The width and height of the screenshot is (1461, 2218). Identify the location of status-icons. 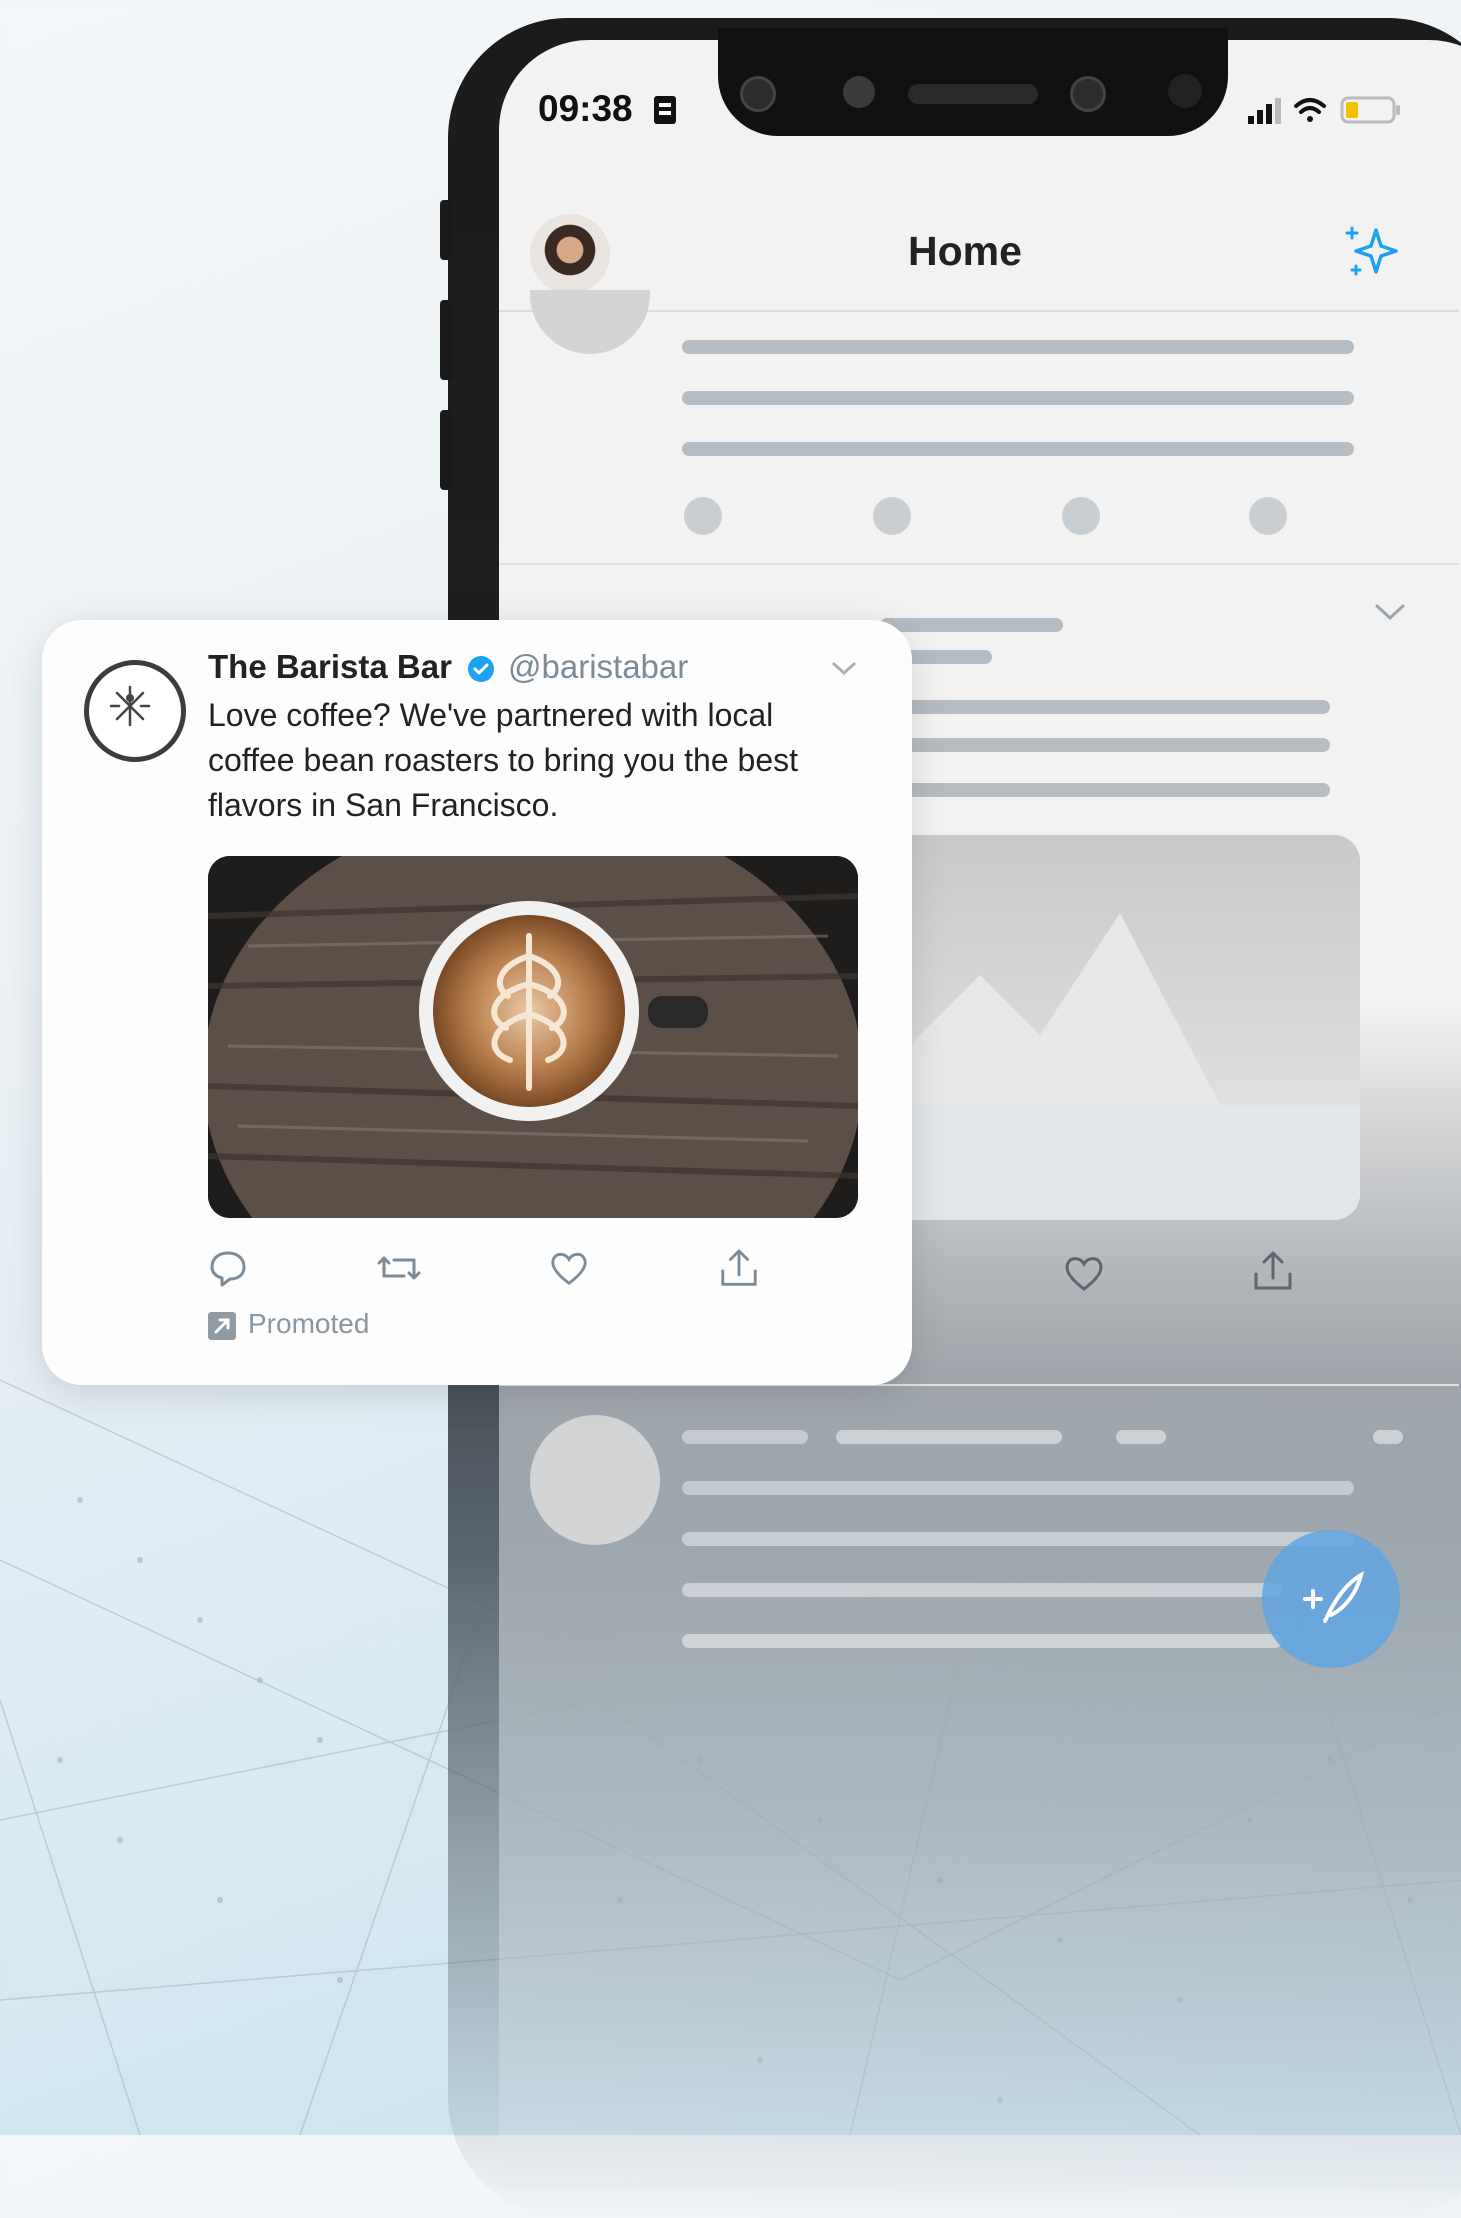
(1324, 110).